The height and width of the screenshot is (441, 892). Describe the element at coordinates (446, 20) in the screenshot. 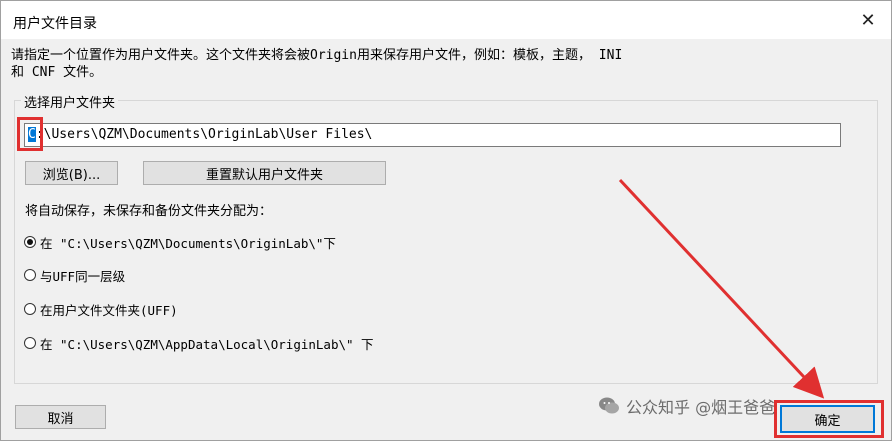

I see `title-bar: 用户文件目录 ✕` at that location.